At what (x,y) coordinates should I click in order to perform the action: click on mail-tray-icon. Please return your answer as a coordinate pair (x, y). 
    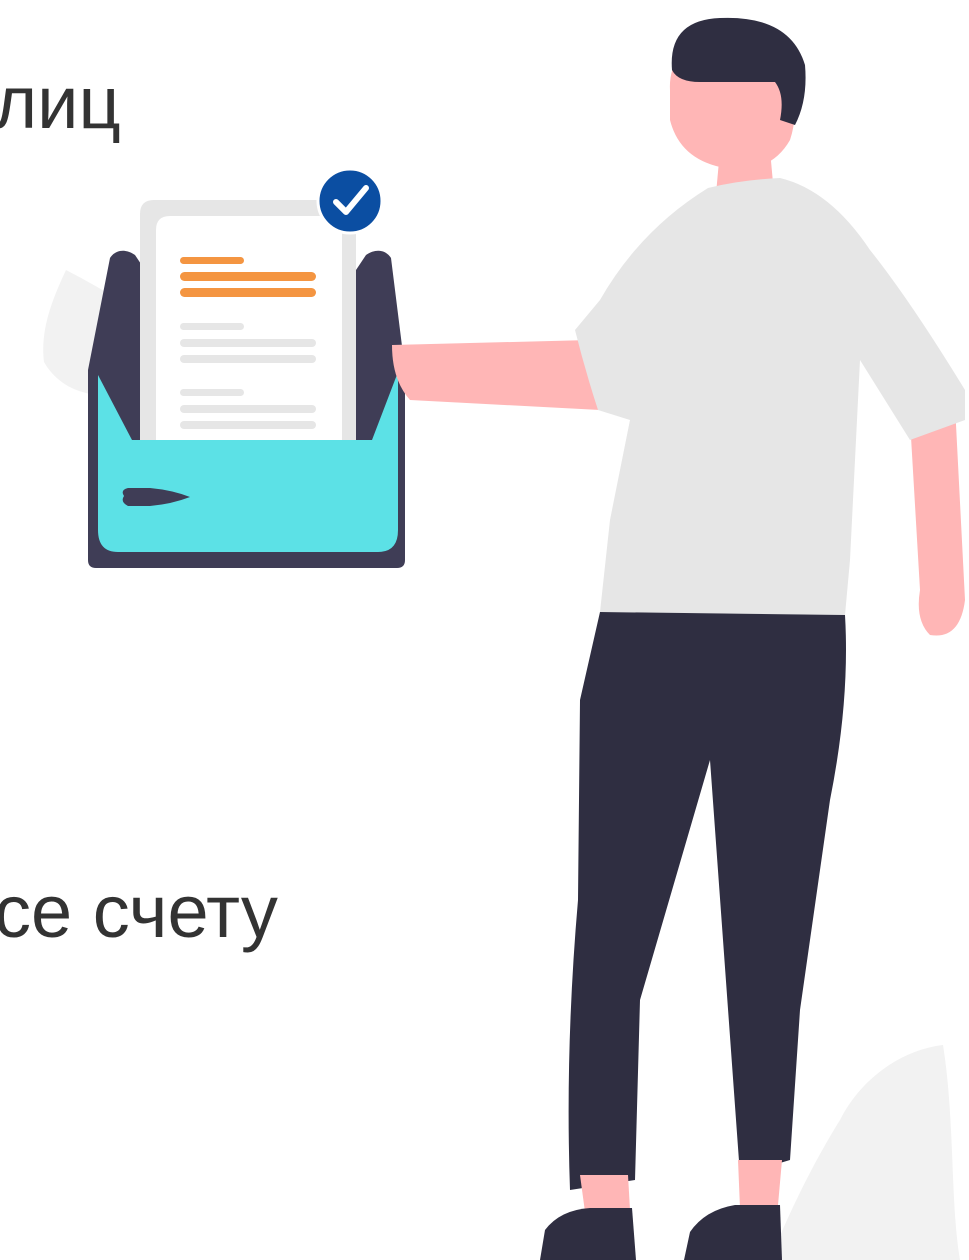
    Looking at the image, I should click on (246, 384).